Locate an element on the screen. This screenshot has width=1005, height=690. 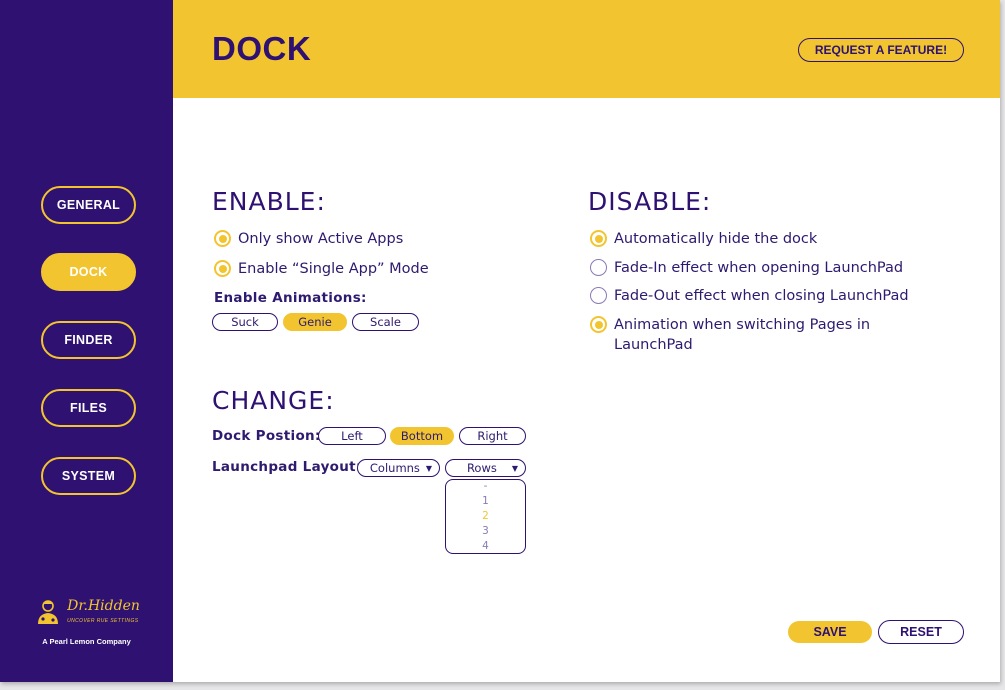
animation-option-genie: Genie is located at coordinates (315, 322).